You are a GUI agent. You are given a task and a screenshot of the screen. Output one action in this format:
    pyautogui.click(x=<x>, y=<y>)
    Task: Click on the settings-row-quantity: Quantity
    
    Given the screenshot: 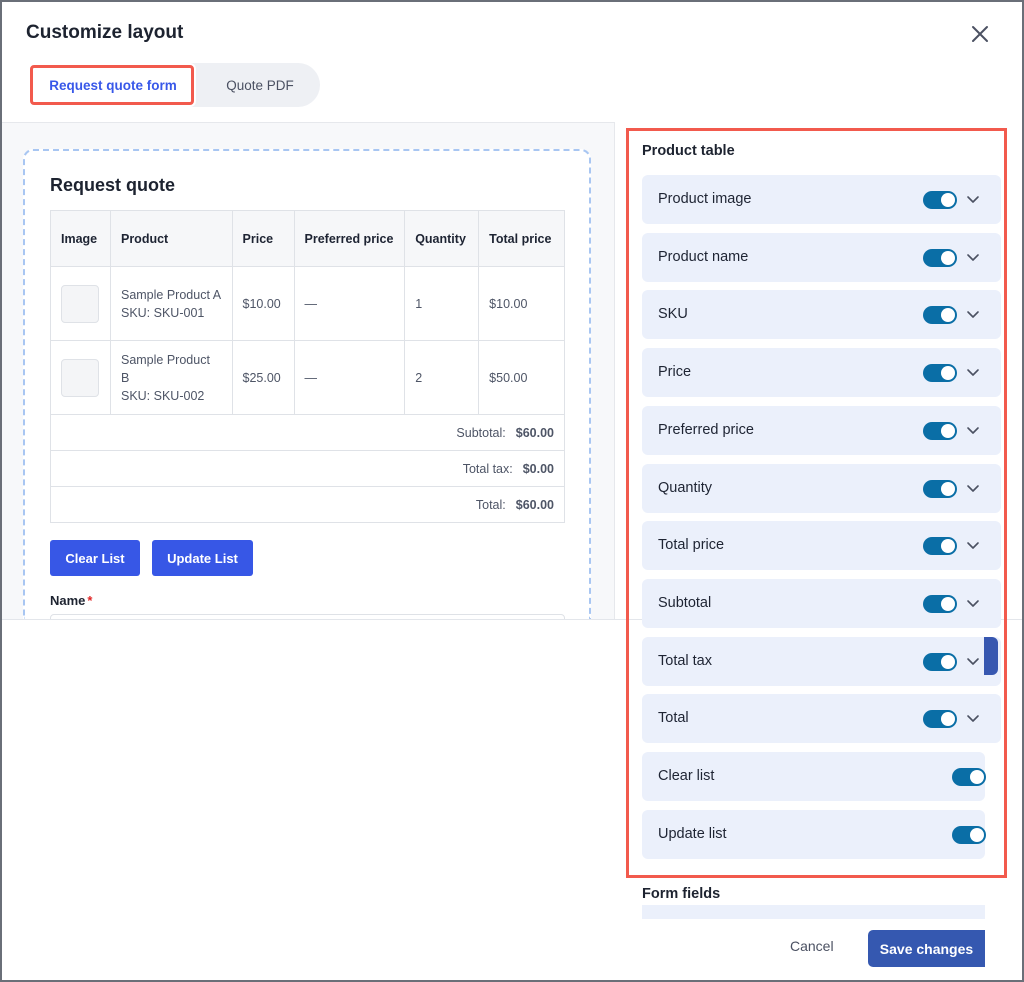 What is the action you would take?
    pyautogui.click(x=821, y=488)
    